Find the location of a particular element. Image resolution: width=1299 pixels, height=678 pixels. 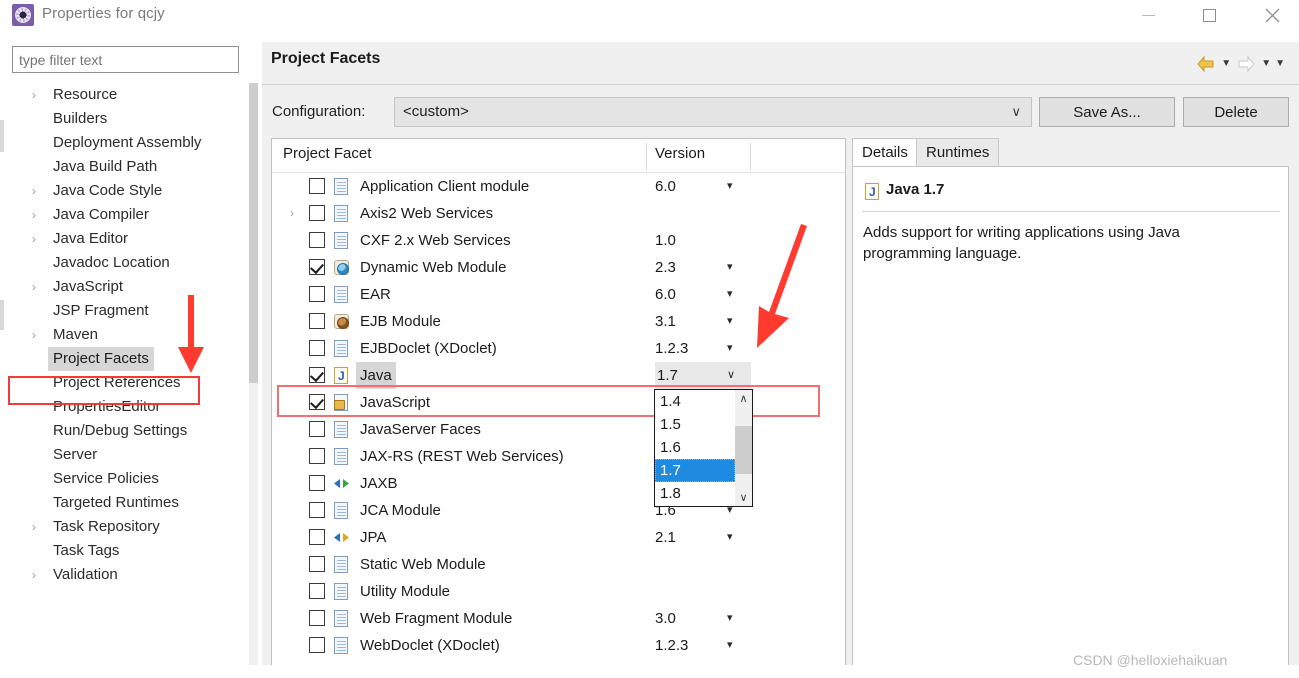

facet-version: 2.3 is located at coordinates (665, 267).